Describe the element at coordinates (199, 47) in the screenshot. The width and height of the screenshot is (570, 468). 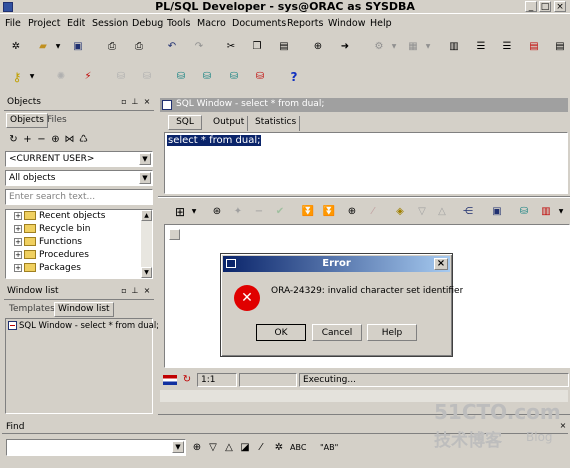
I see `redo-icon: ↷` at that location.